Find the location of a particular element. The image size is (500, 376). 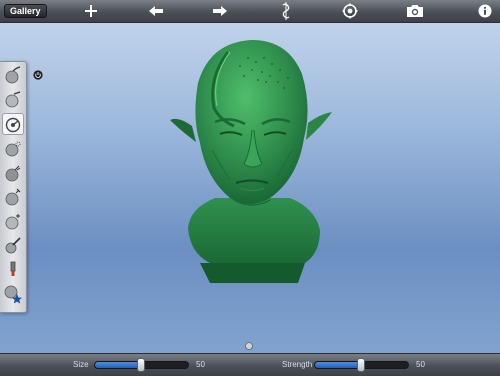

size-slider-fill is located at coordinates (118, 365).